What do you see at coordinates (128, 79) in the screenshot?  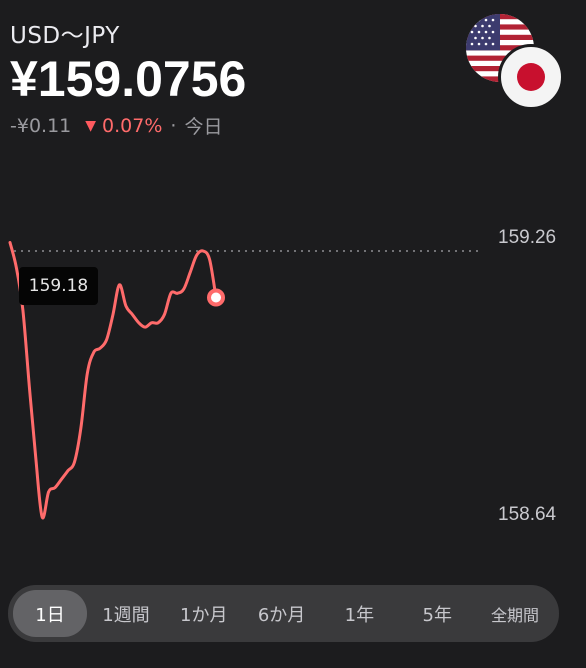 I see `current-price: ¥159.0756` at bounding box center [128, 79].